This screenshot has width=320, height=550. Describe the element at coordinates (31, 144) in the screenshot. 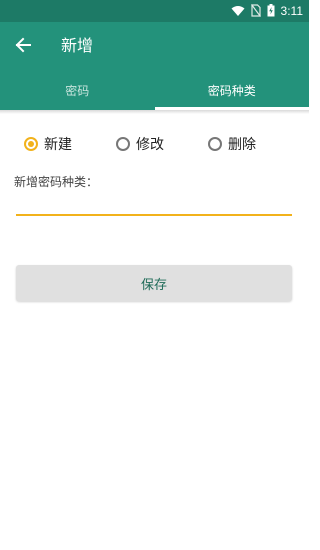

I see `radio-checked-icon` at that location.